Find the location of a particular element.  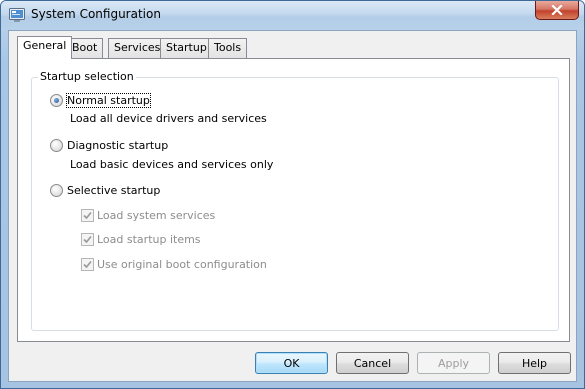

tab-general: General is located at coordinates (45, 47).